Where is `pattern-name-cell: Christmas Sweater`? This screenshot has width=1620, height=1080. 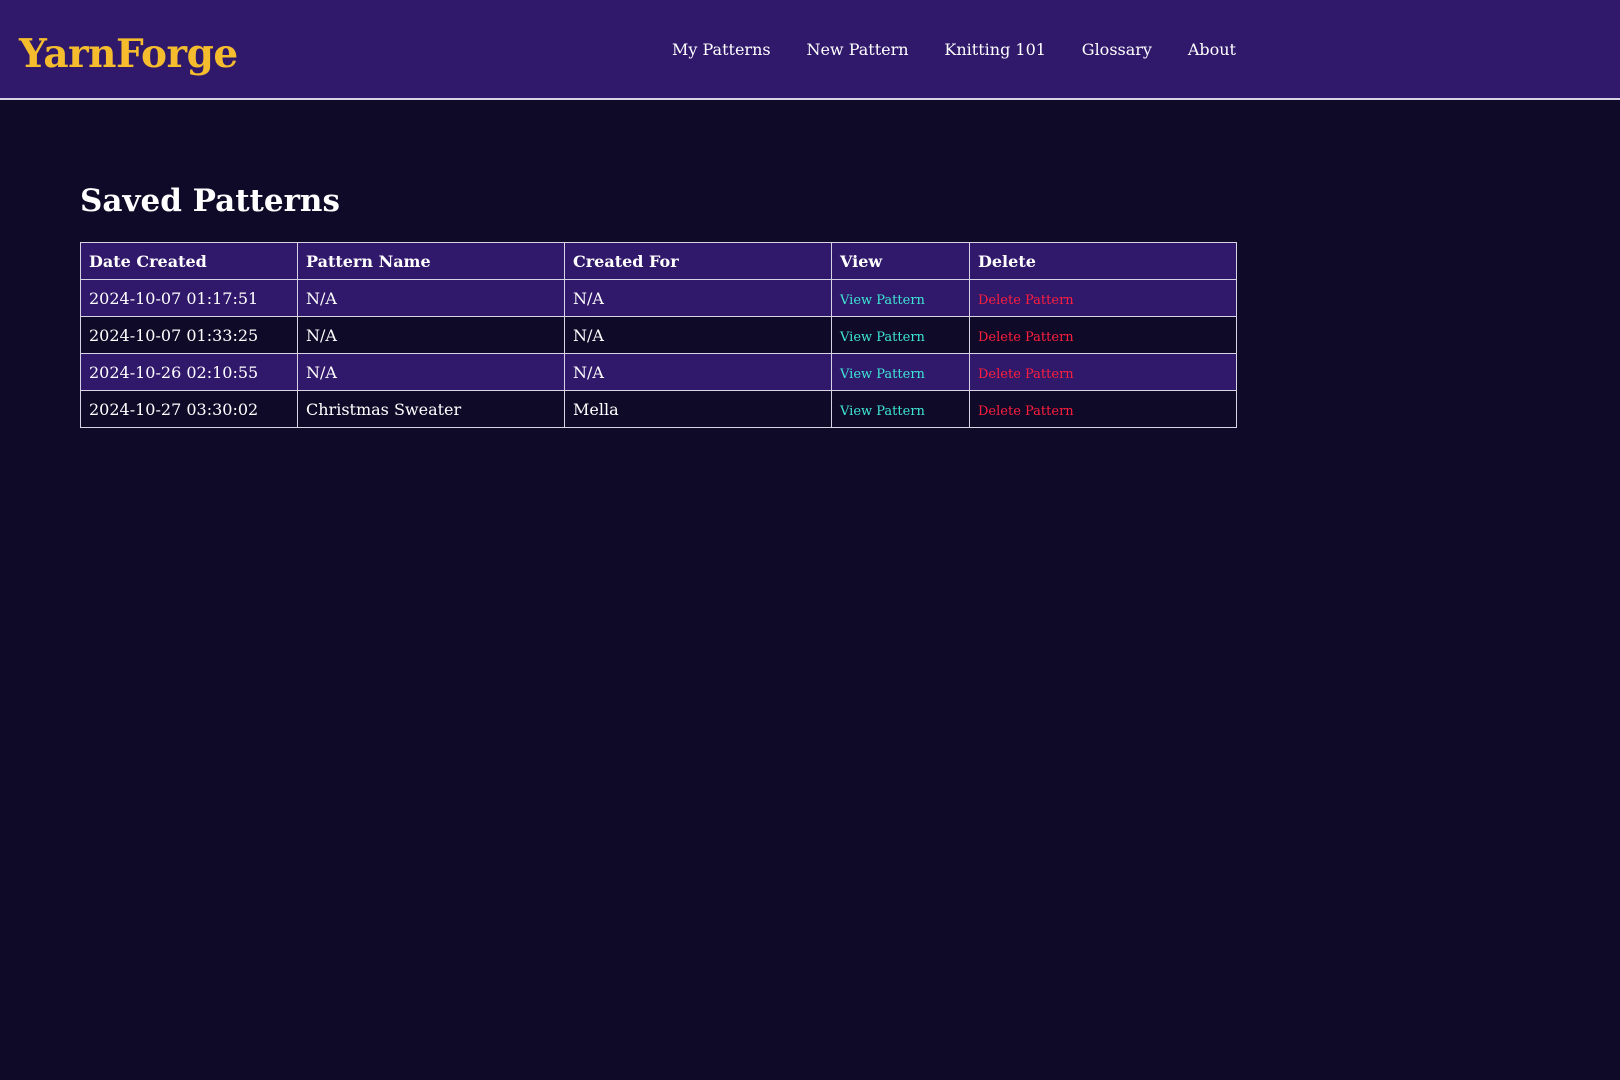 pattern-name-cell: Christmas Sweater is located at coordinates (431, 409).